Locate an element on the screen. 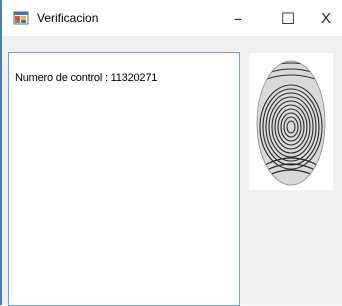 The width and height of the screenshot is (342, 306). close-button: X is located at coordinates (326, 18).